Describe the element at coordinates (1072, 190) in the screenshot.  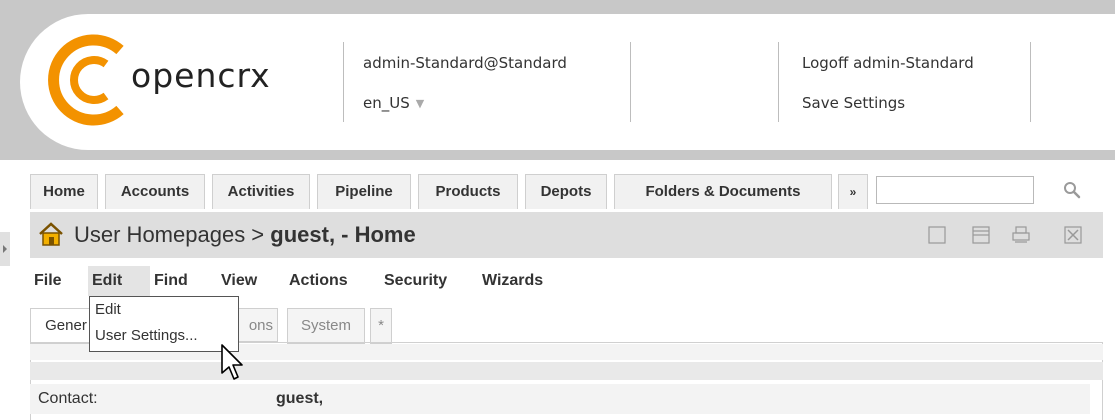
I see `search-icon` at that location.